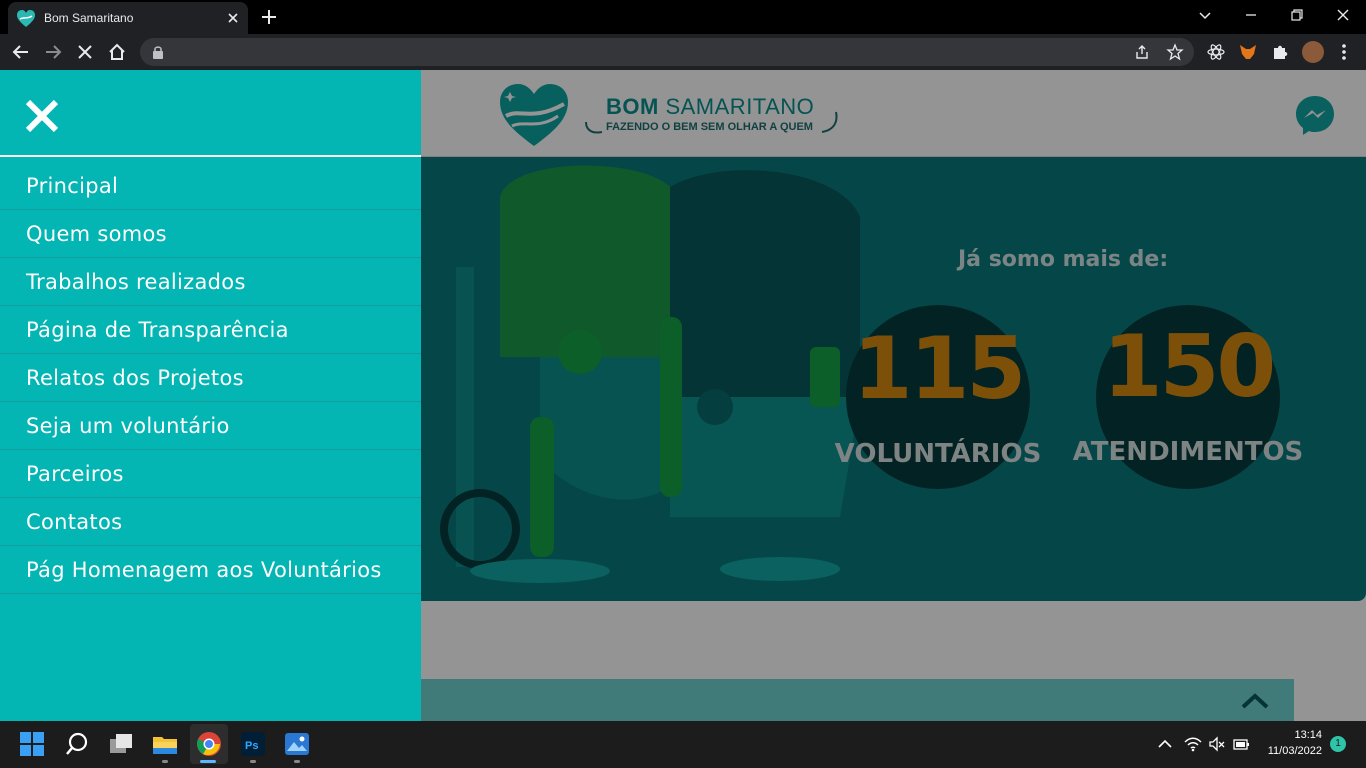 This screenshot has height=768, width=1366. I want to click on windows-start-icon, so click(32, 744).